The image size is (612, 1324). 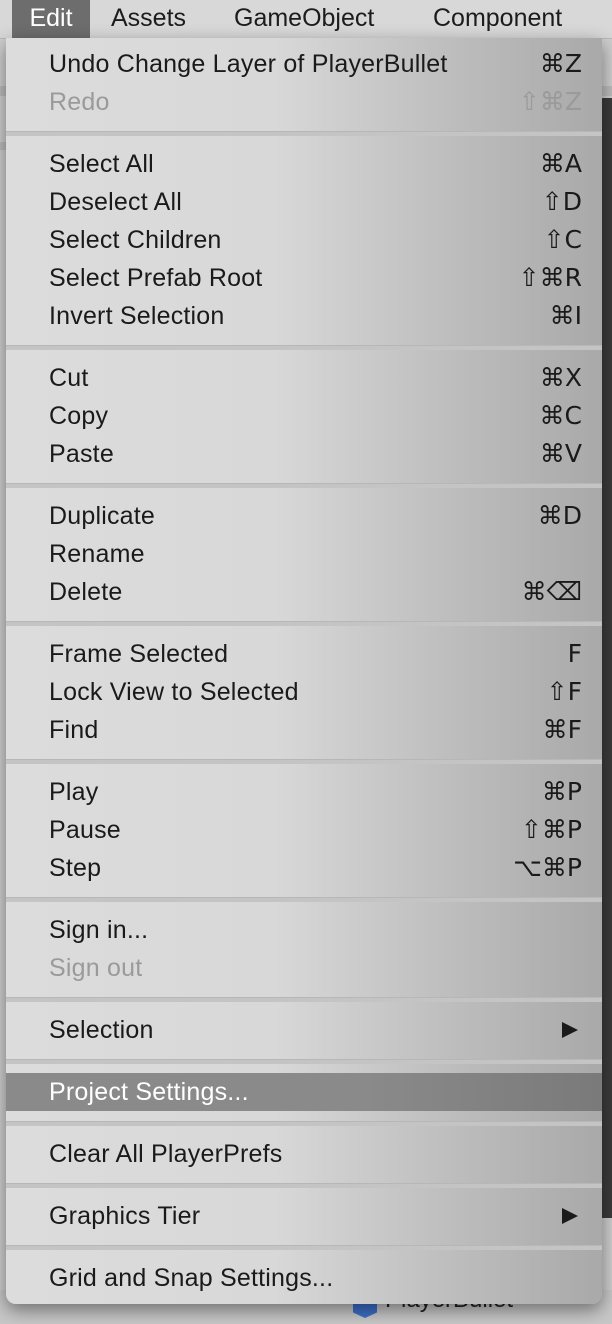 I want to click on menu-item-shortcut: ⌘I, so click(x=565, y=315).